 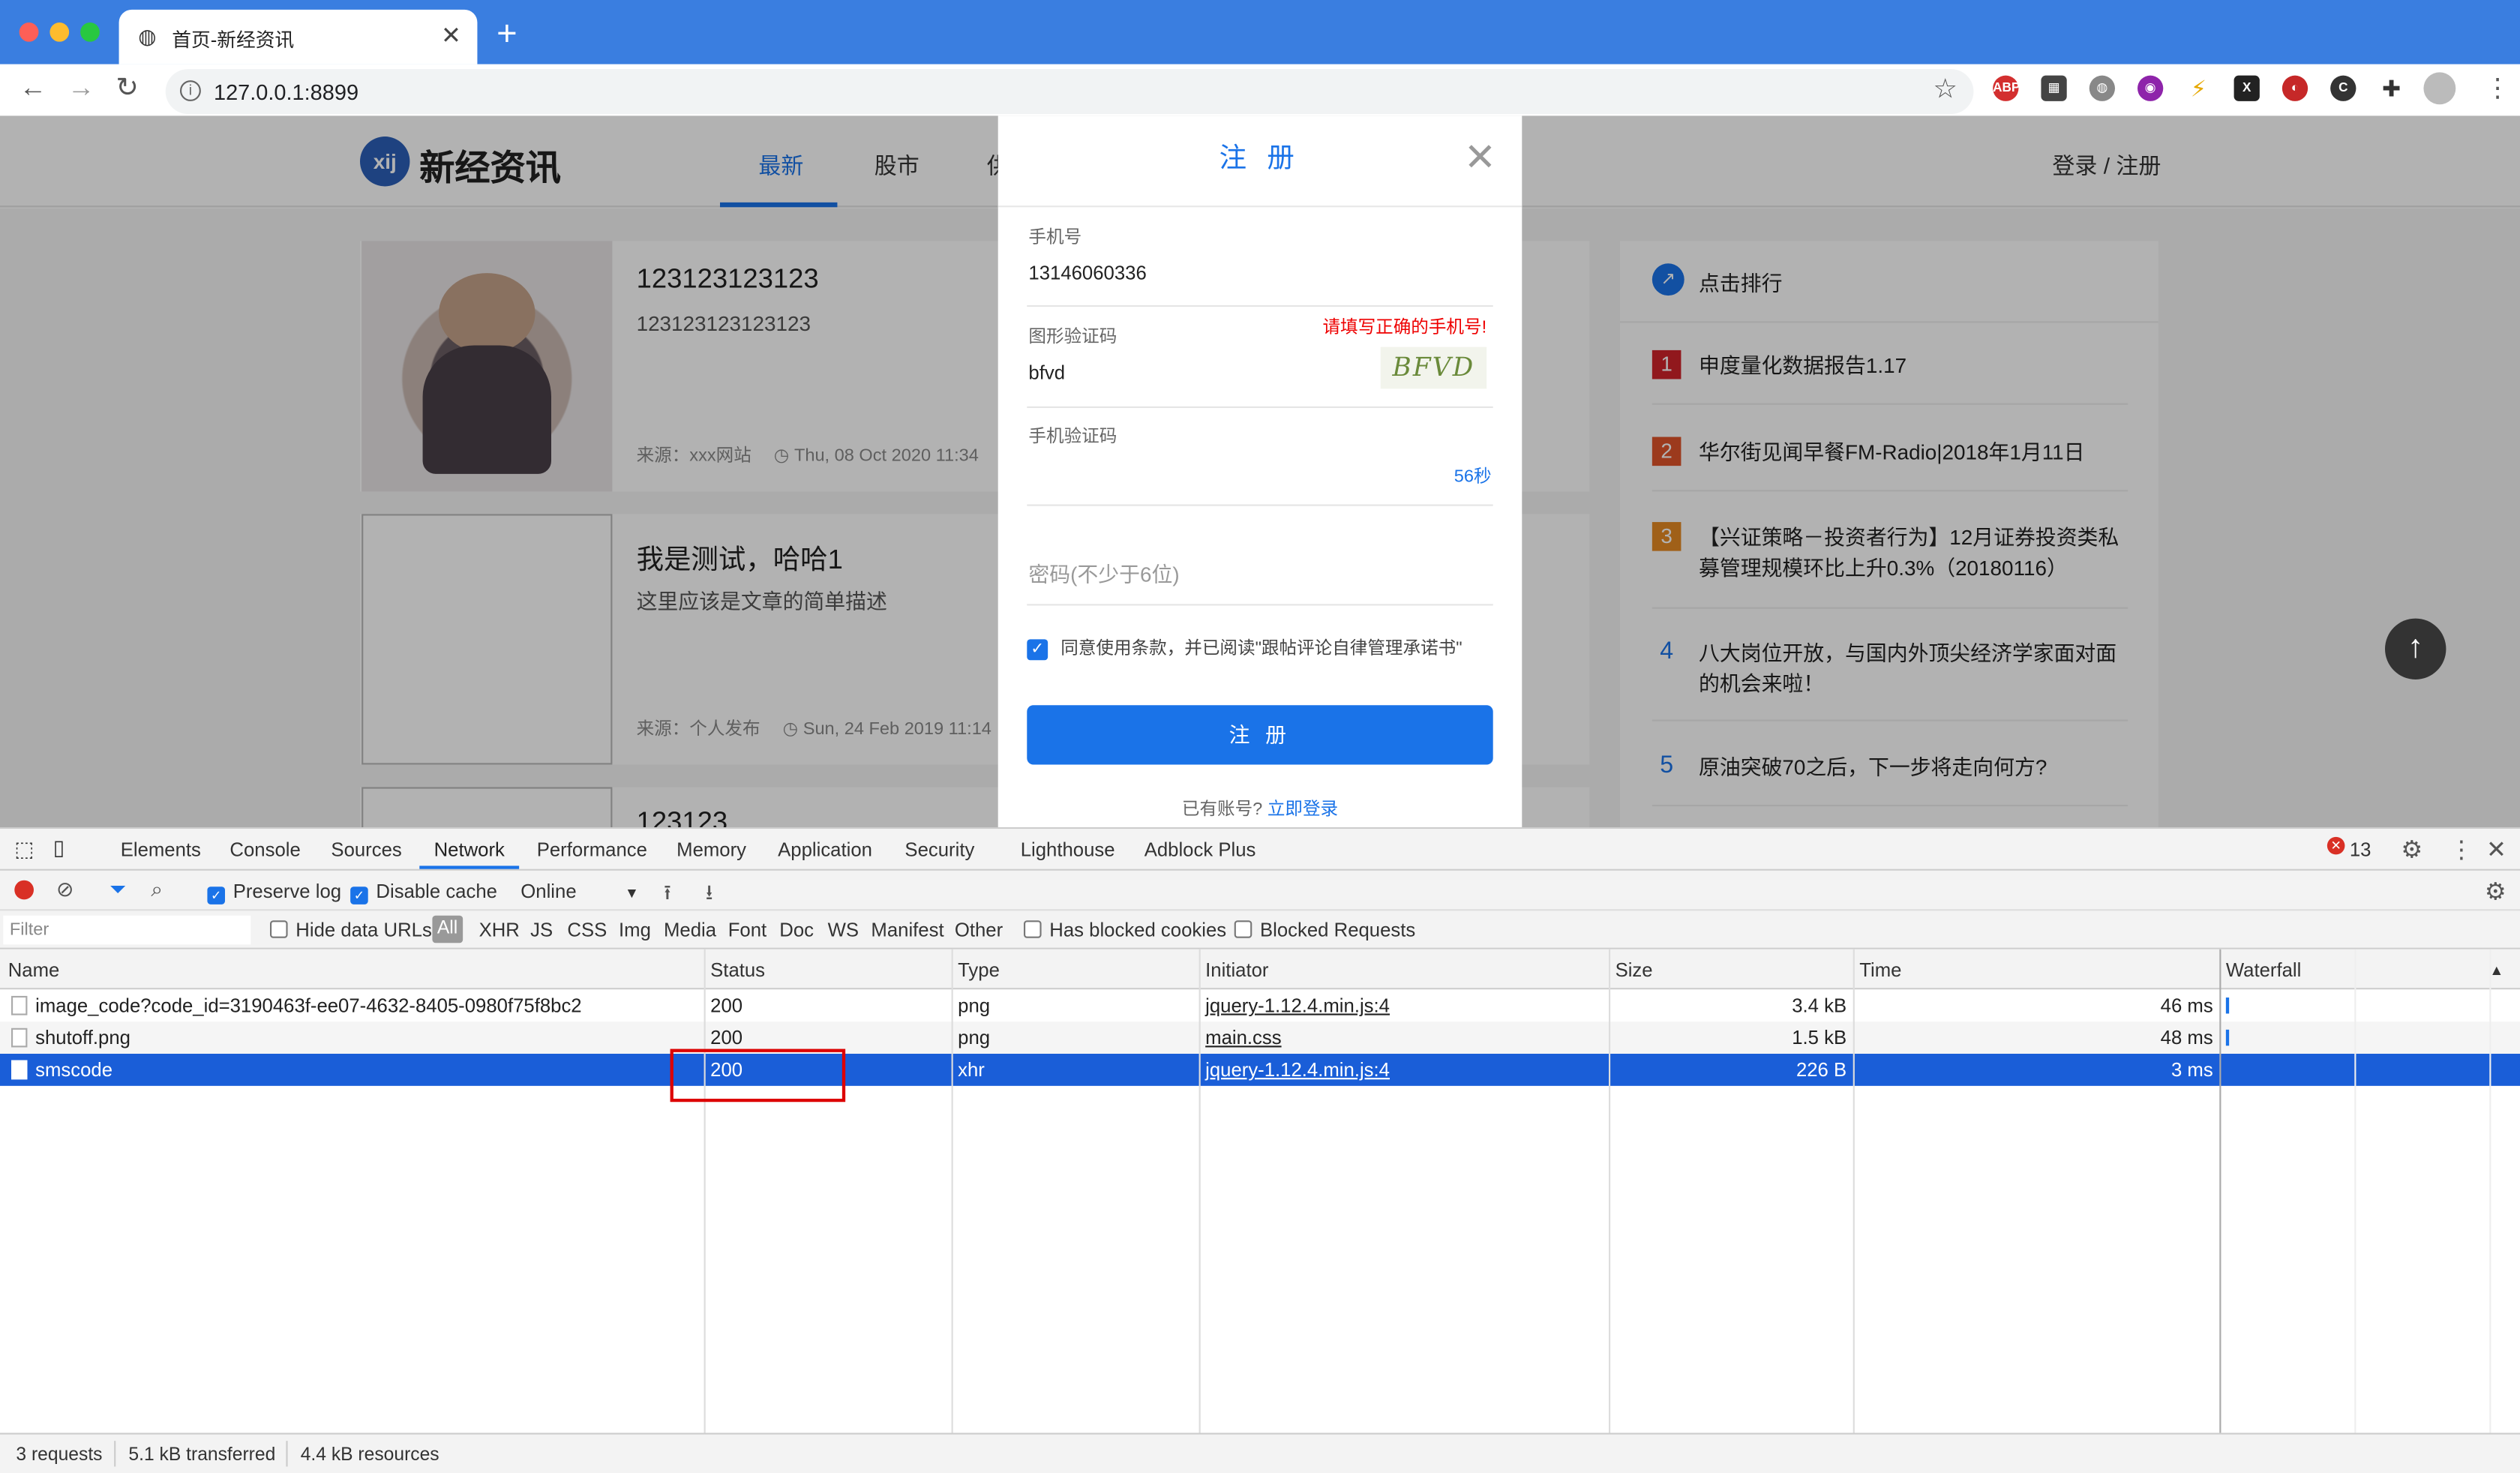 I want to click on filter-all: All, so click(x=447, y=929).